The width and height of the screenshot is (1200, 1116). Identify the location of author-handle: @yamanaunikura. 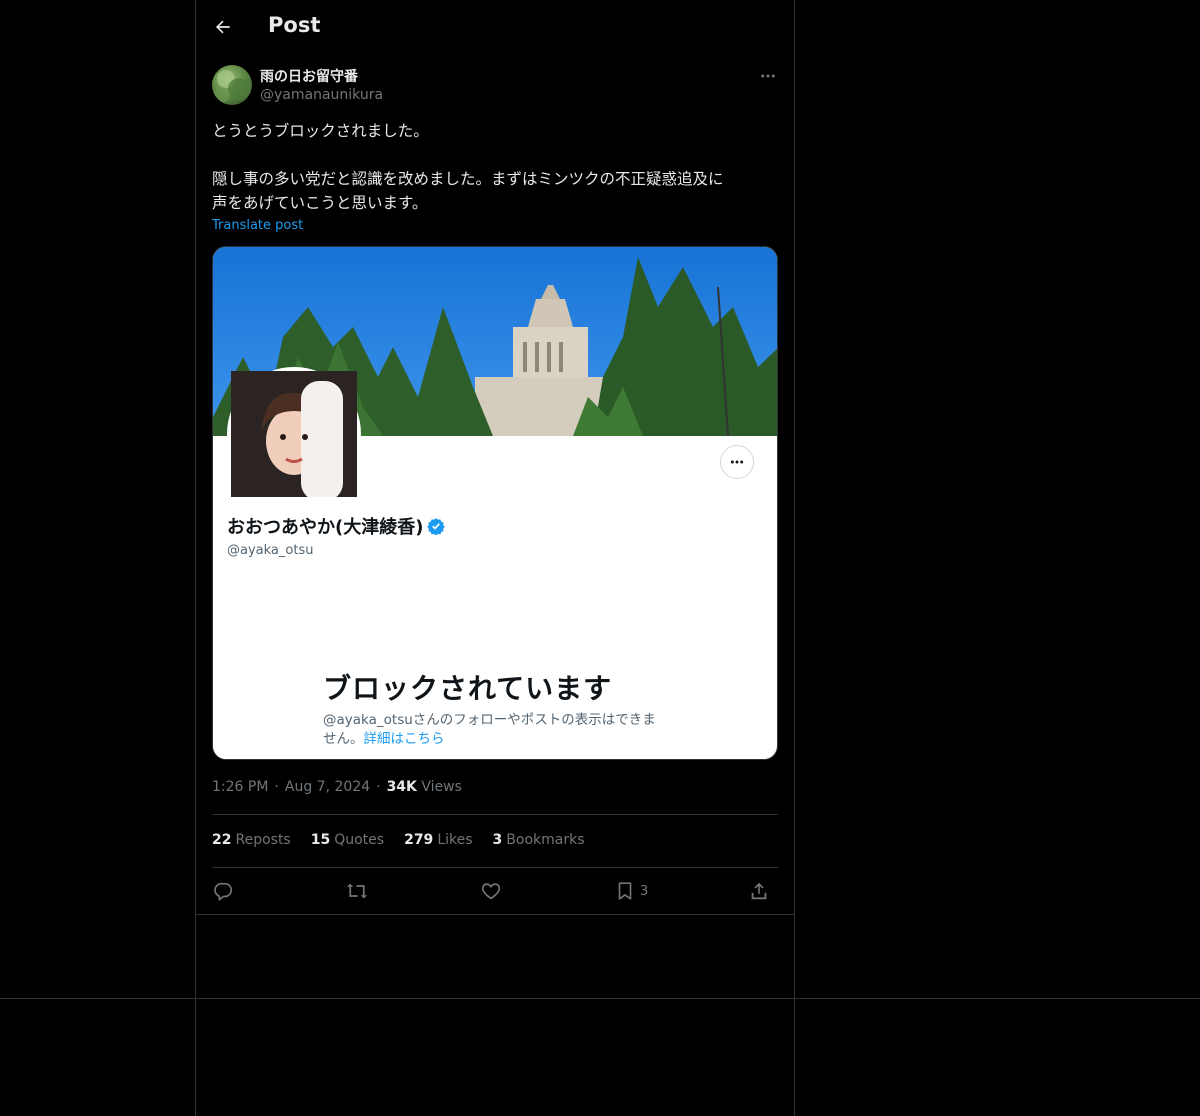
(321, 95).